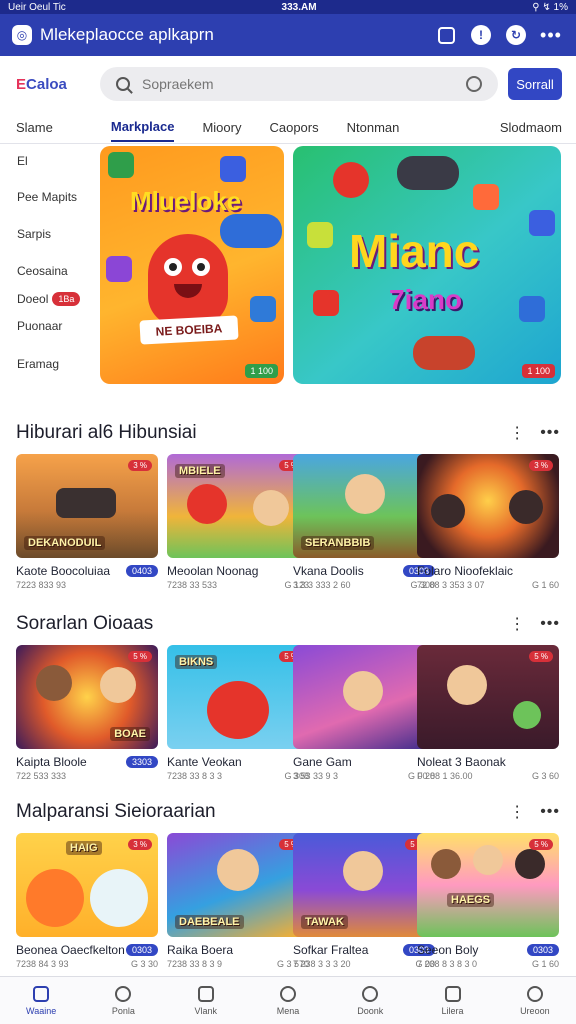  I want to click on nav-label: Mena, so click(288, 1010).